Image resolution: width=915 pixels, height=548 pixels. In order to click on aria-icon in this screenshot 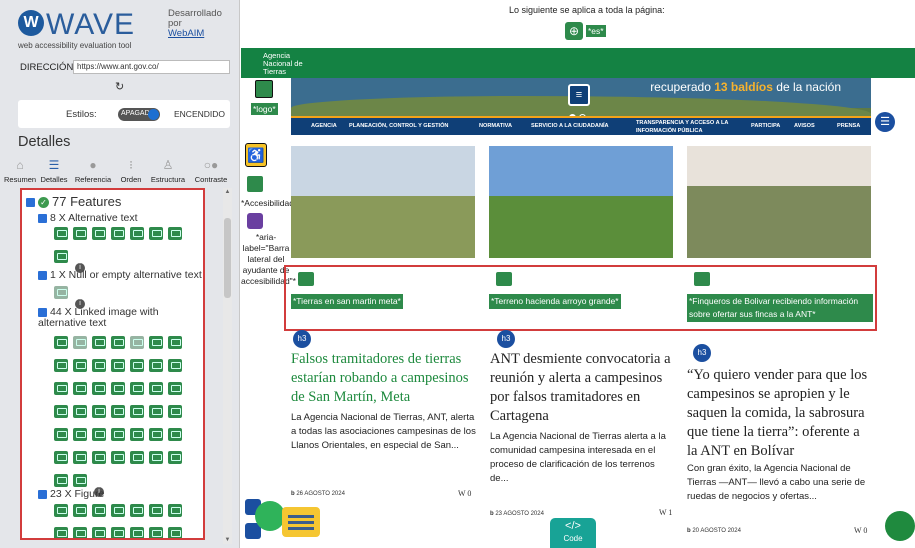, I will do `click(255, 221)`.